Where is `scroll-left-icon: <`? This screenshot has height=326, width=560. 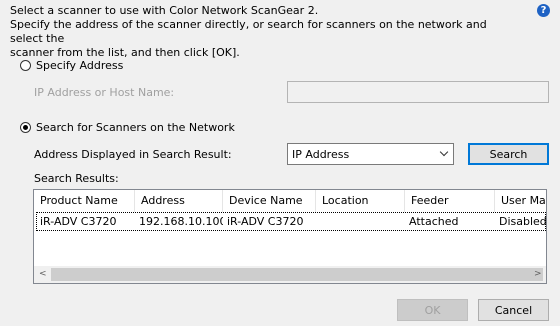 scroll-left-icon: < is located at coordinates (43, 274).